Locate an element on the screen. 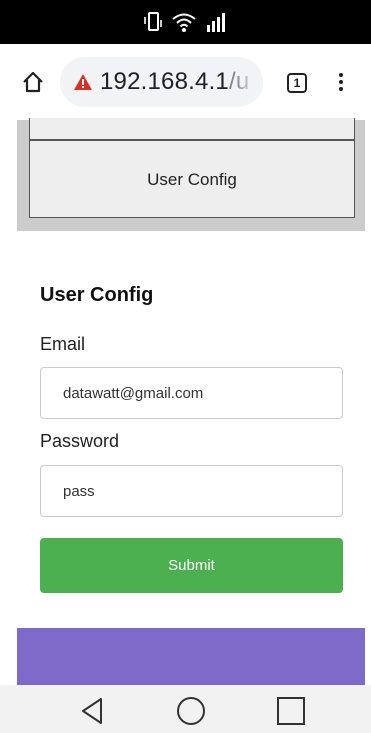  form-title: User Config is located at coordinates (97, 295).